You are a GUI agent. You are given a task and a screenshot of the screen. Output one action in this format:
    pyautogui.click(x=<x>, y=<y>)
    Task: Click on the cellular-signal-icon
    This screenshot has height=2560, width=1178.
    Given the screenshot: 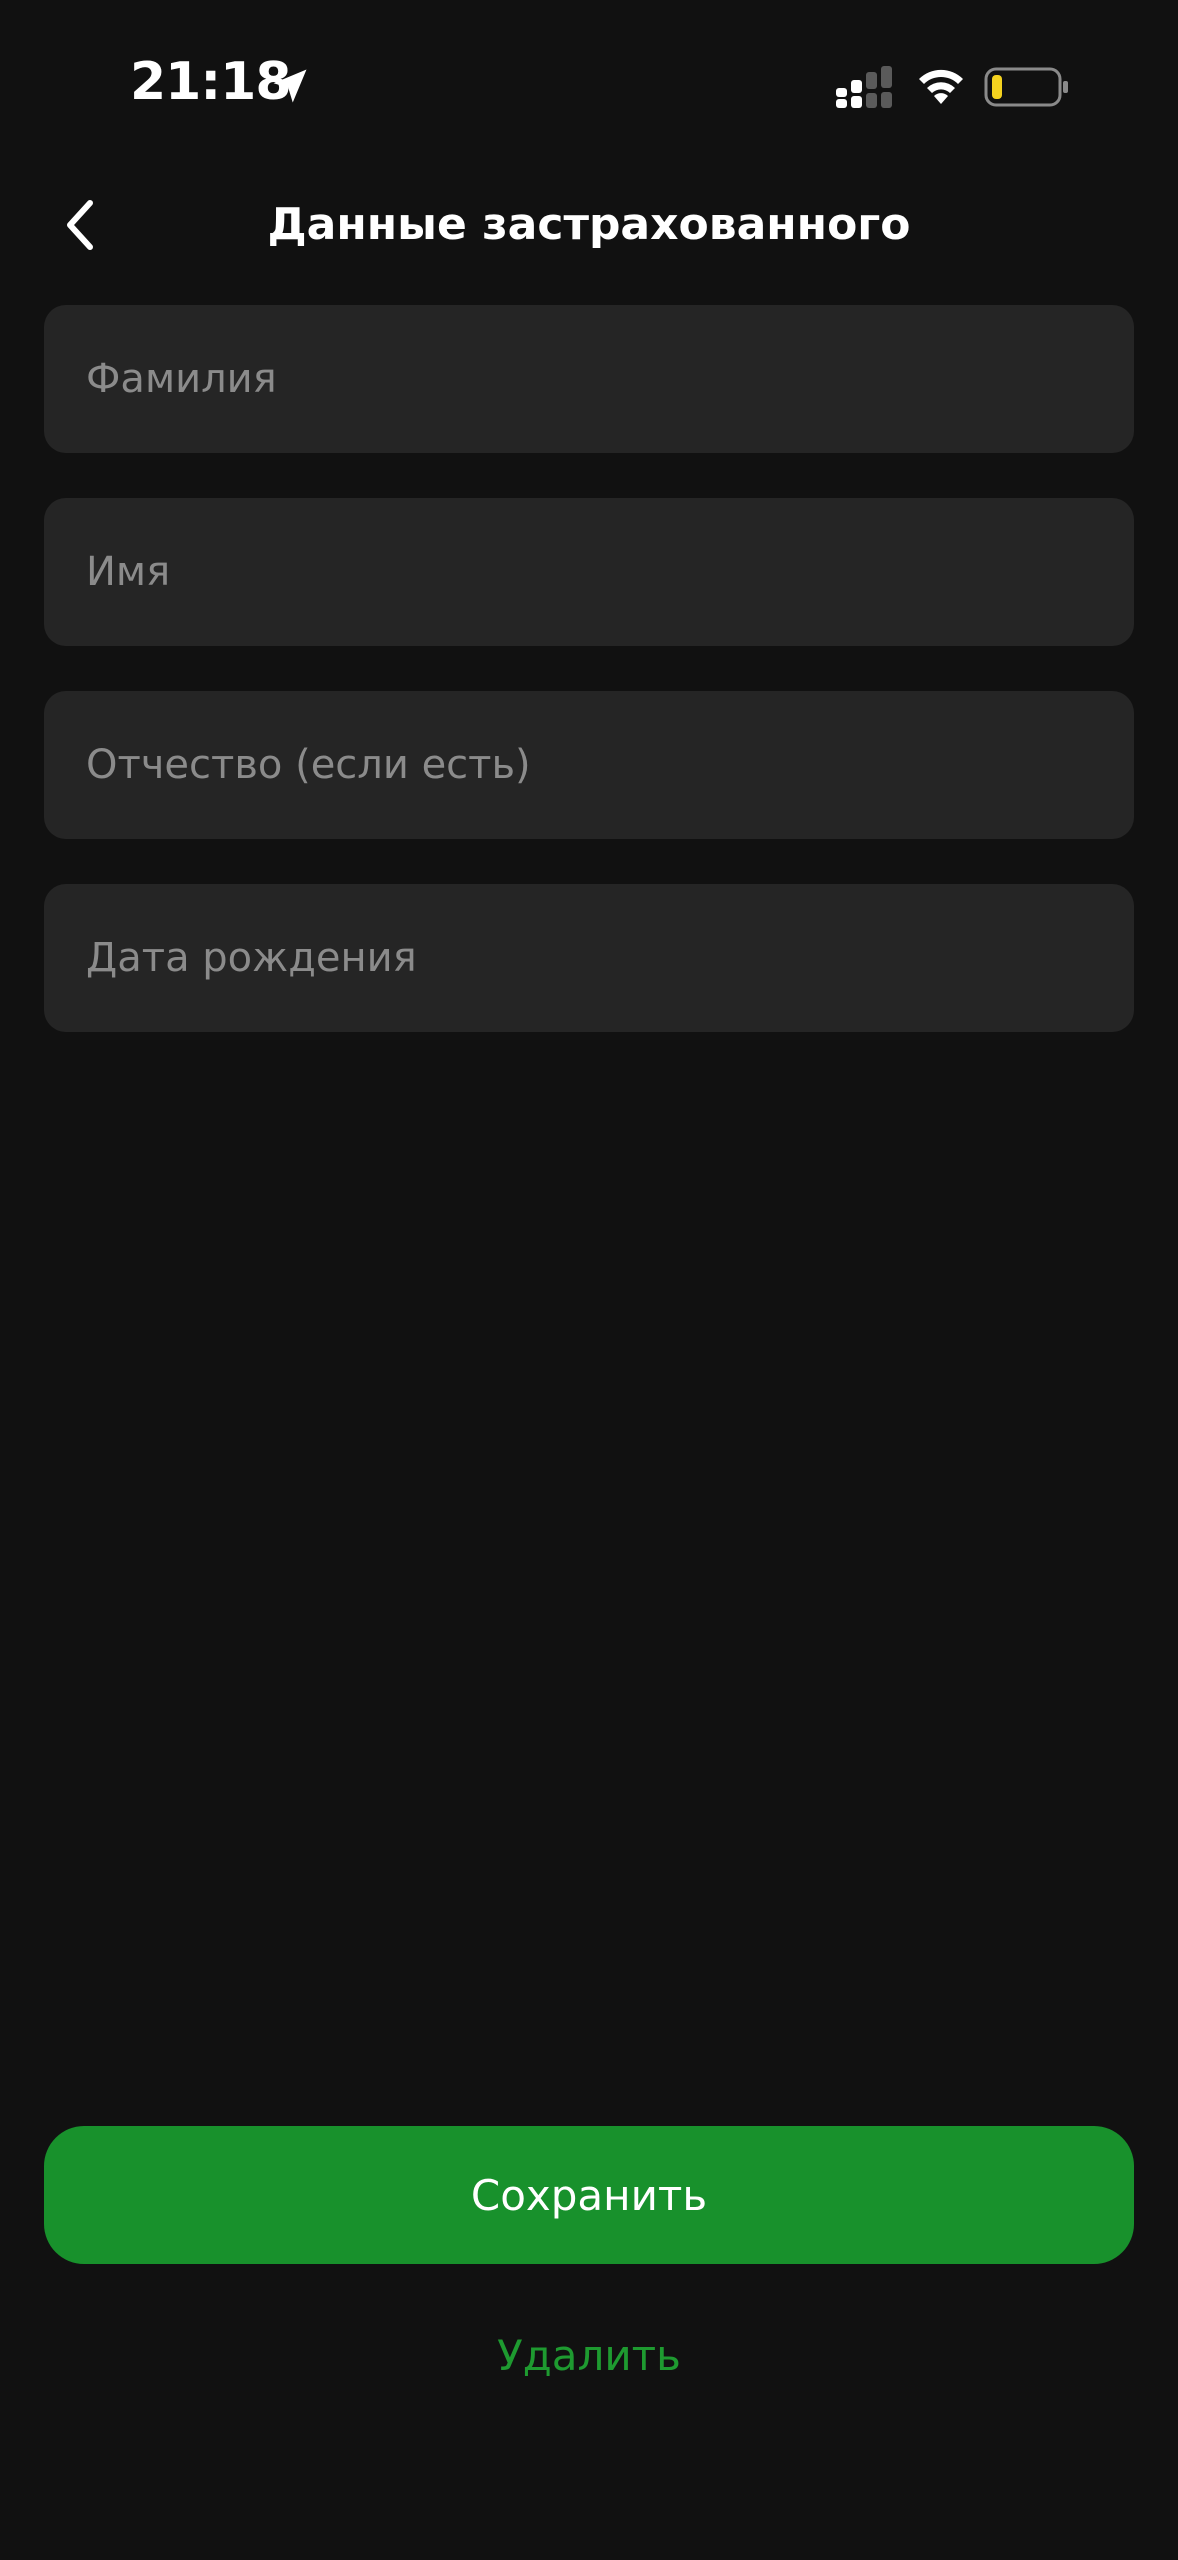 What is the action you would take?
    pyautogui.click(x=864, y=87)
    